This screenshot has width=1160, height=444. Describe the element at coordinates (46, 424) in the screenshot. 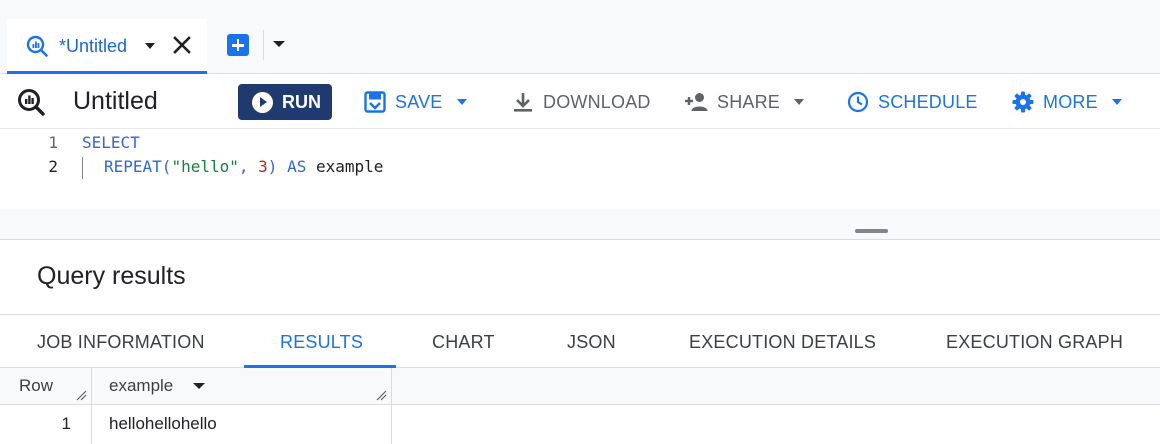

I see `table-cell-row-number: 1` at that location.